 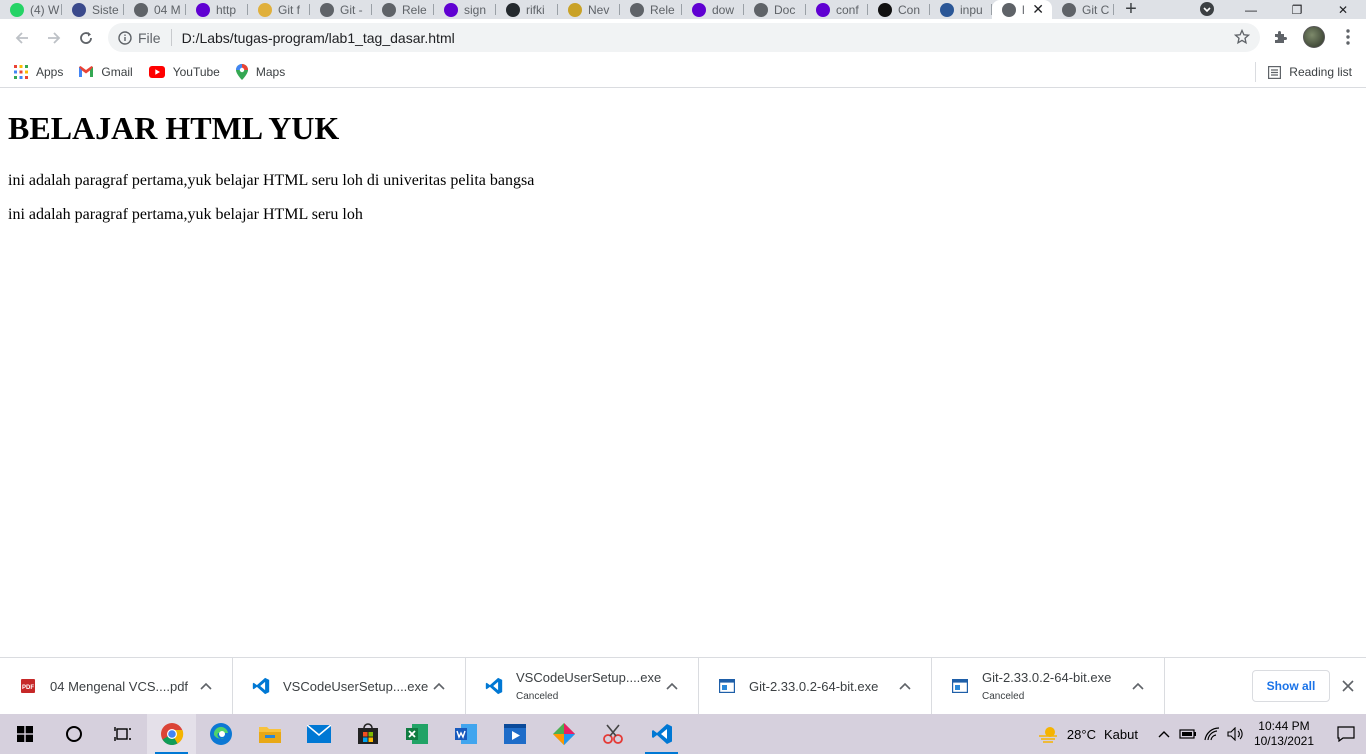 I want to click on back-button, so click(x=22, y=38).